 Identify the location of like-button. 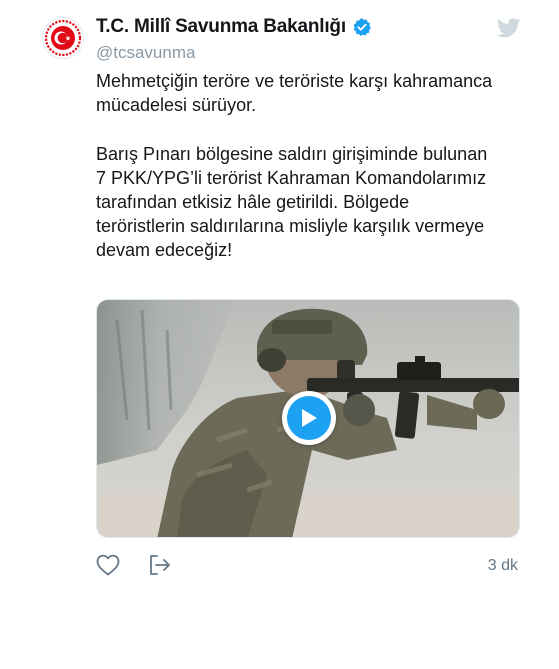
(108, 565).